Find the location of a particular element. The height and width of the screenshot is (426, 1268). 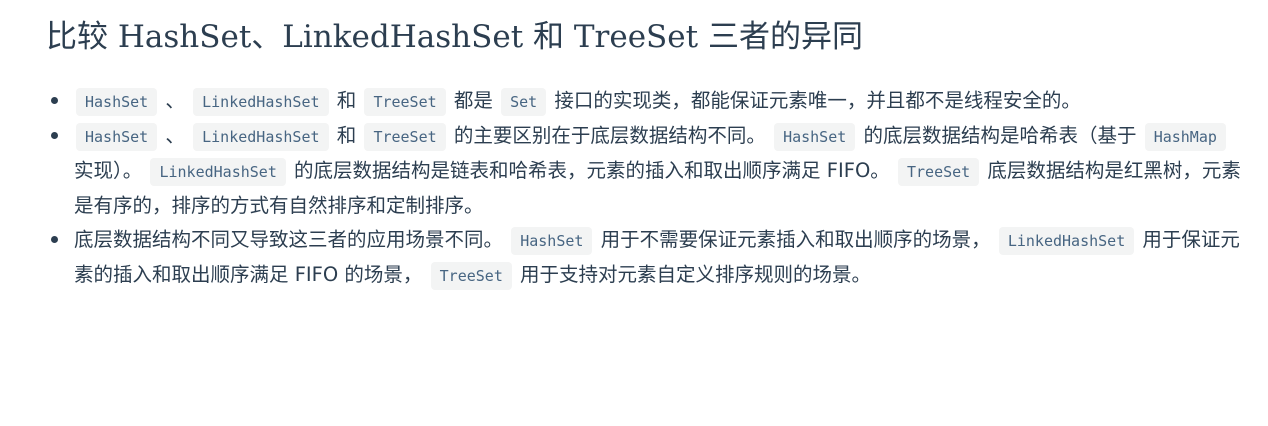

page-title: 比较 HashSet、LinkedHashSet 和 TreeSet 三者的异同 is located at coordinates (454, 37).